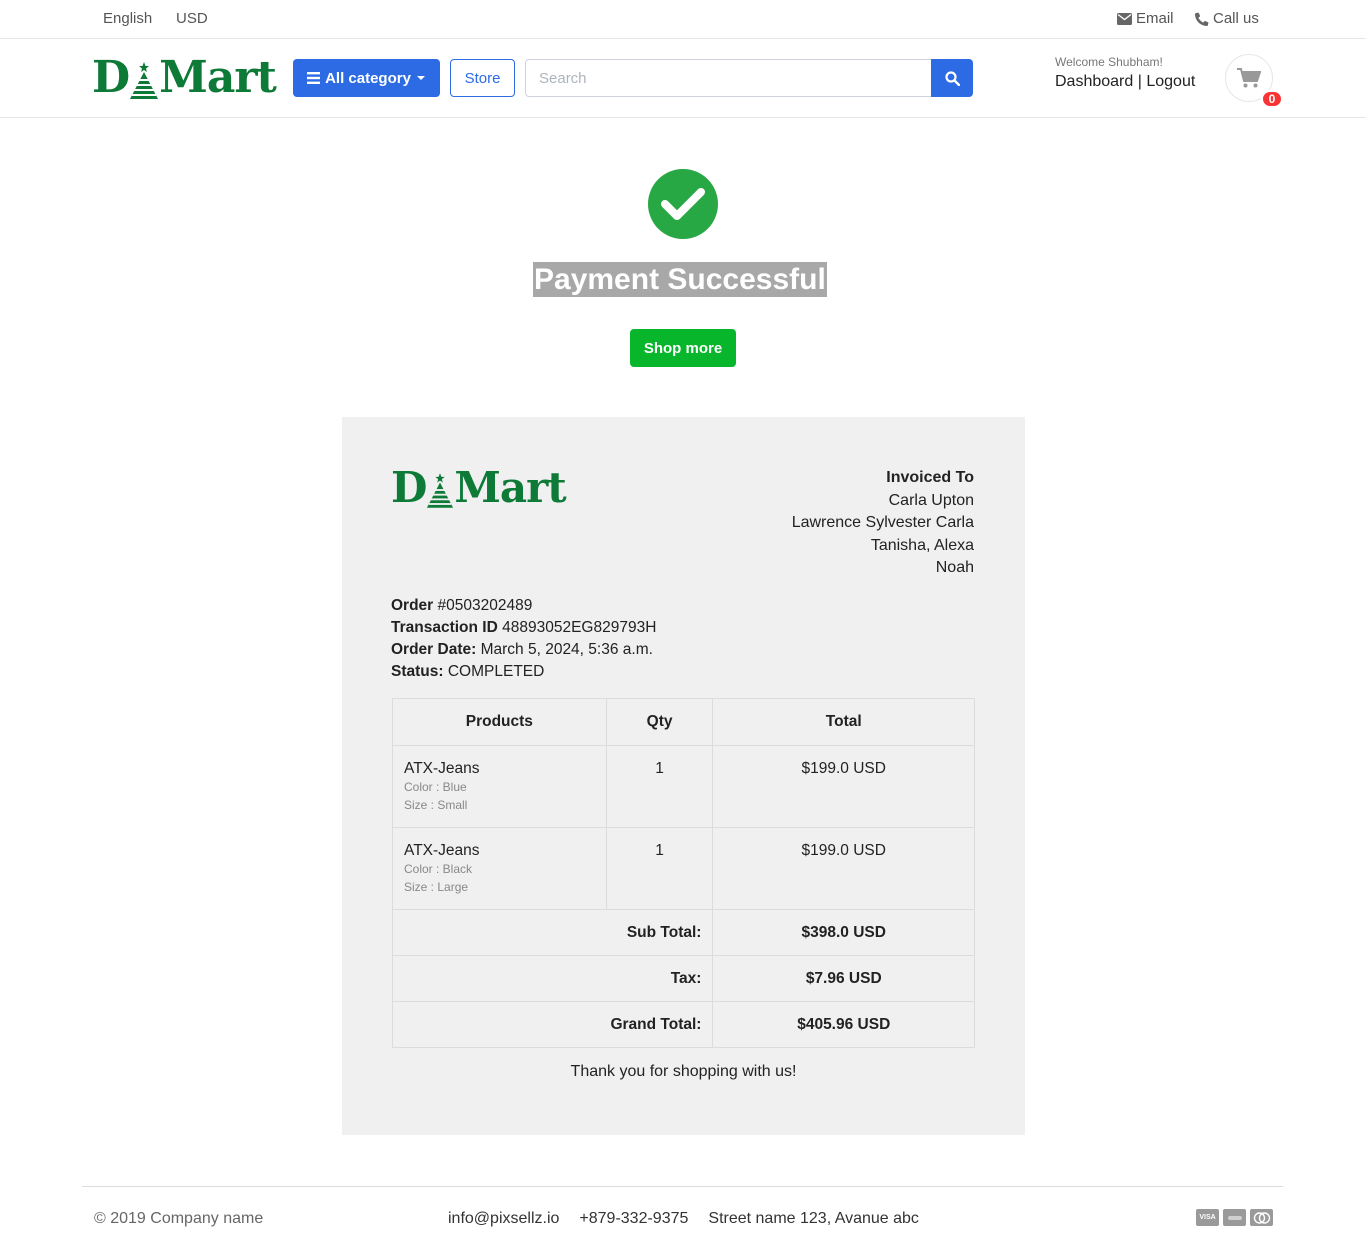 The height and width of the screenshot is (1251, 1366). I want to click on product-color: Color : Black, so click(438, 869).